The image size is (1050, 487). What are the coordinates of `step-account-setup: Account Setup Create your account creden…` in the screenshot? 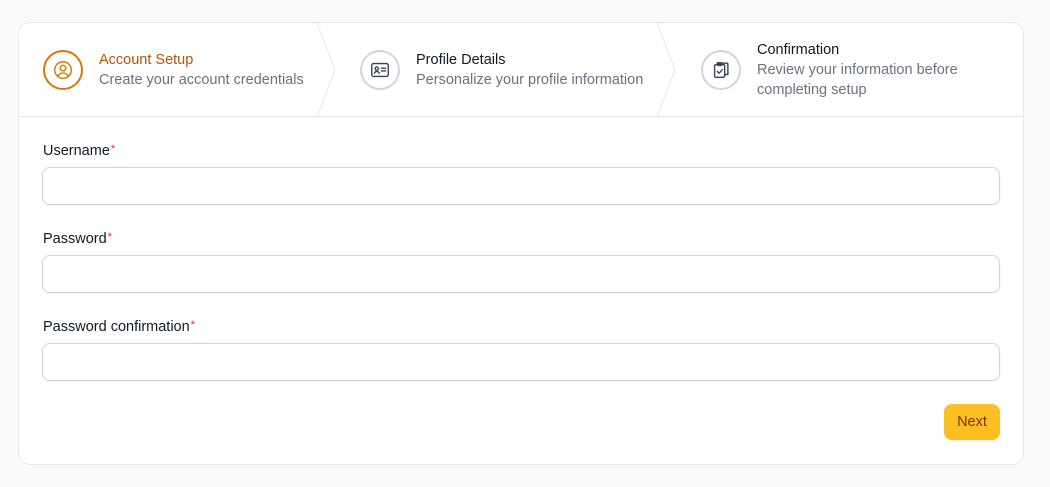 It's located at (173, 70).